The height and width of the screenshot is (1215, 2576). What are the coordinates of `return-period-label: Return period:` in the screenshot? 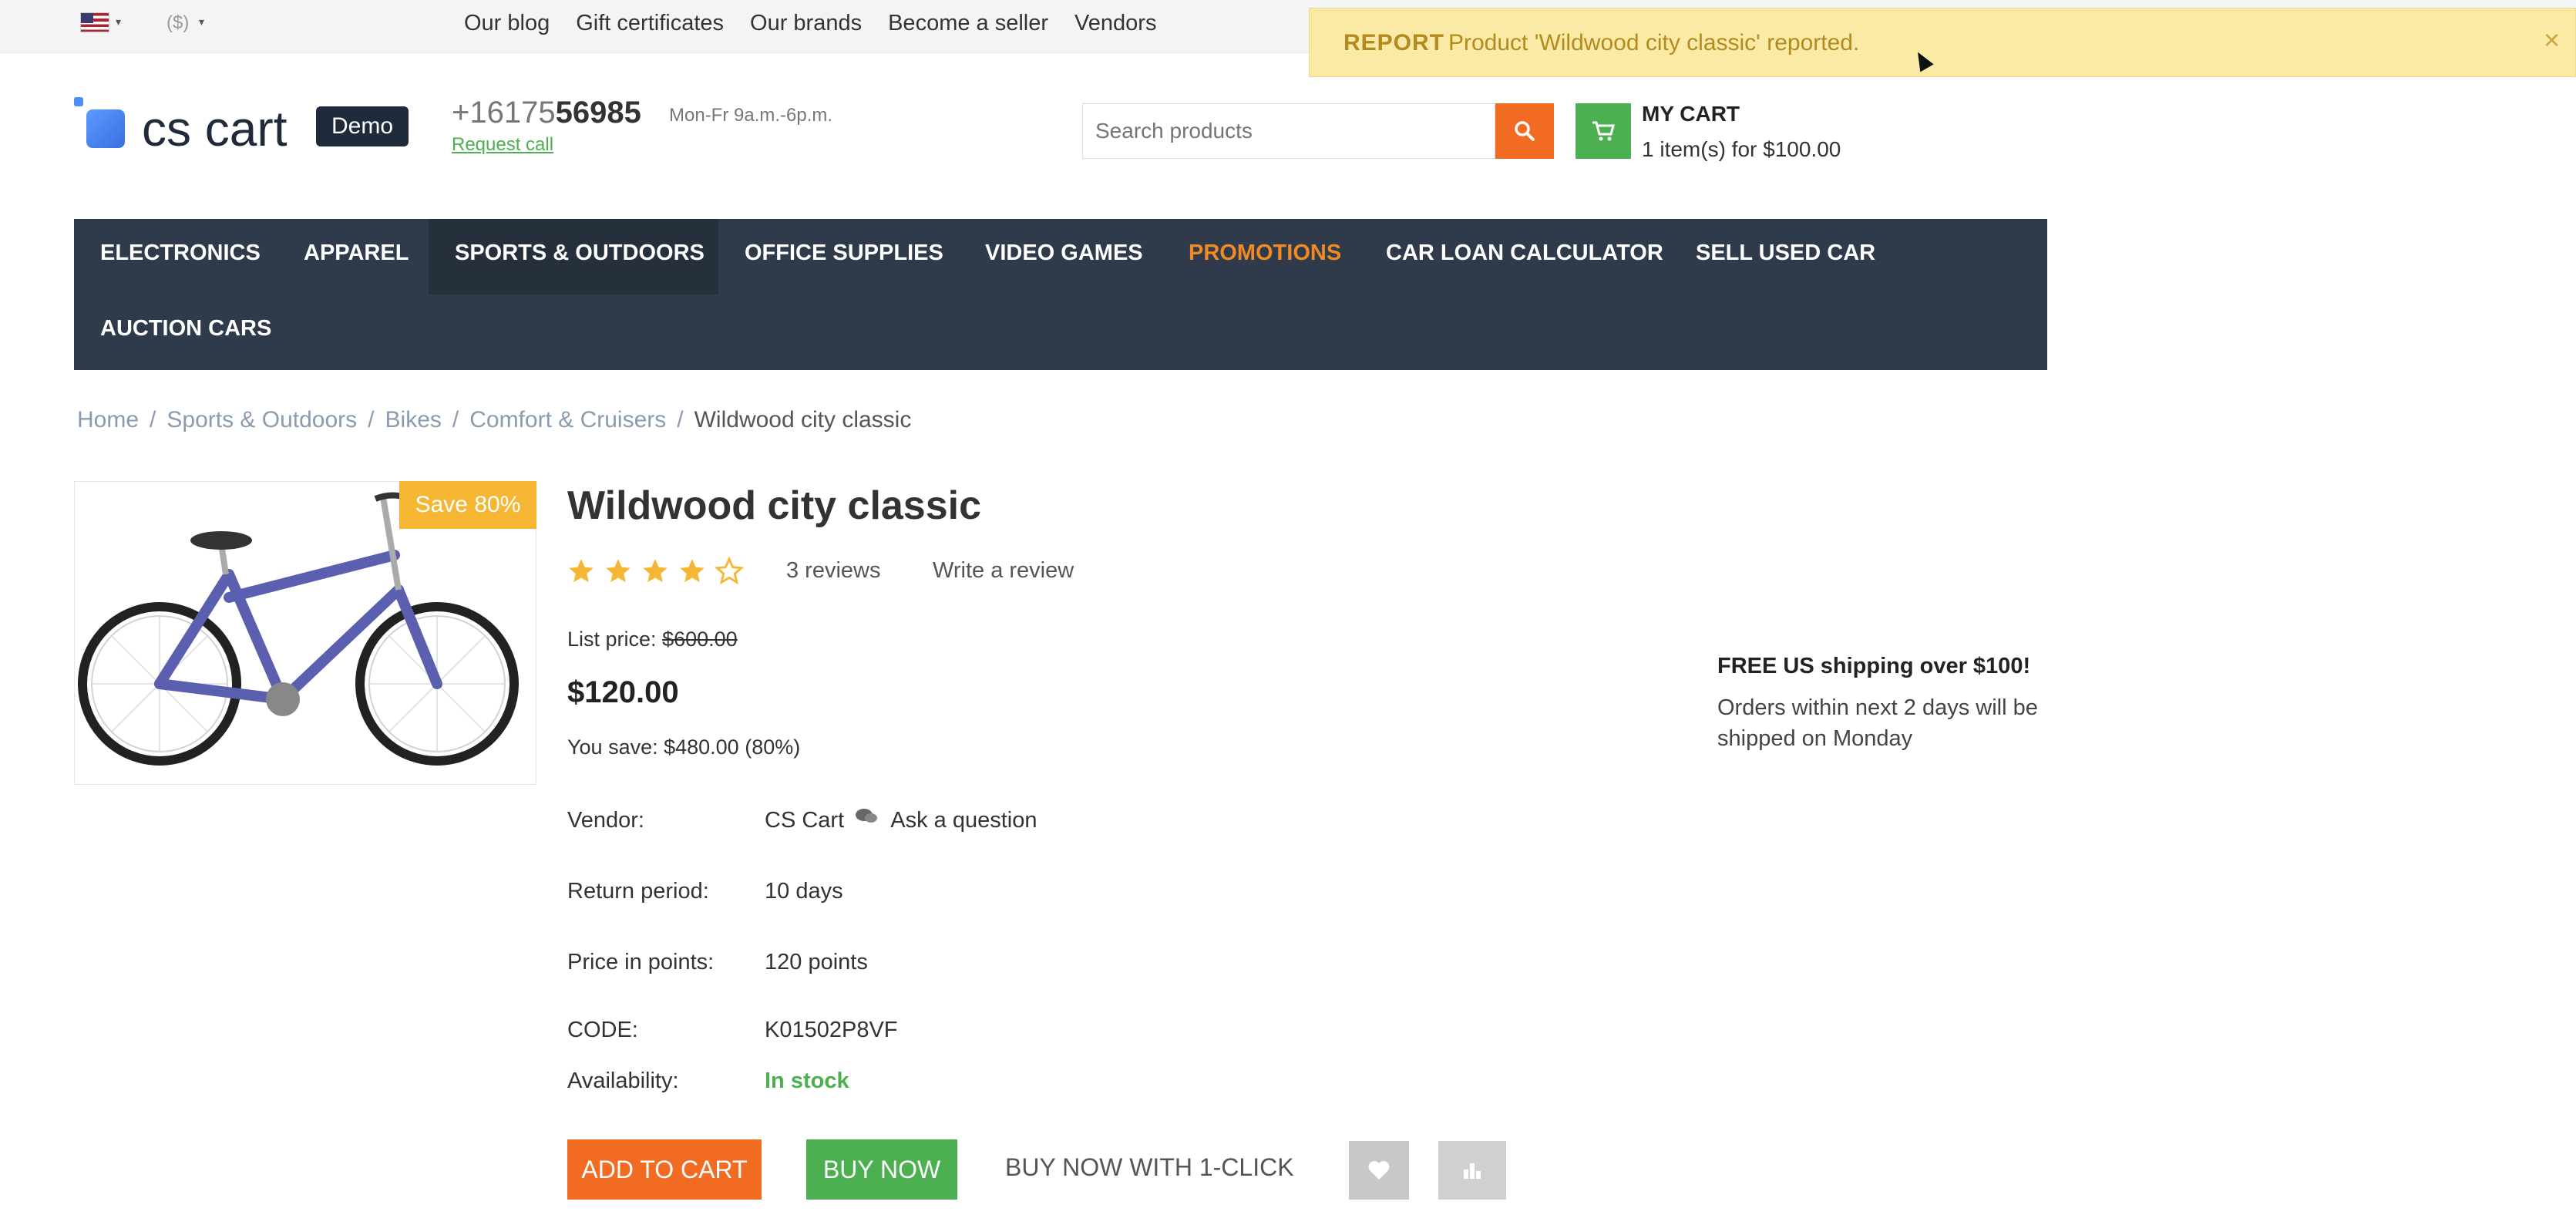 It's located at (638, 891).